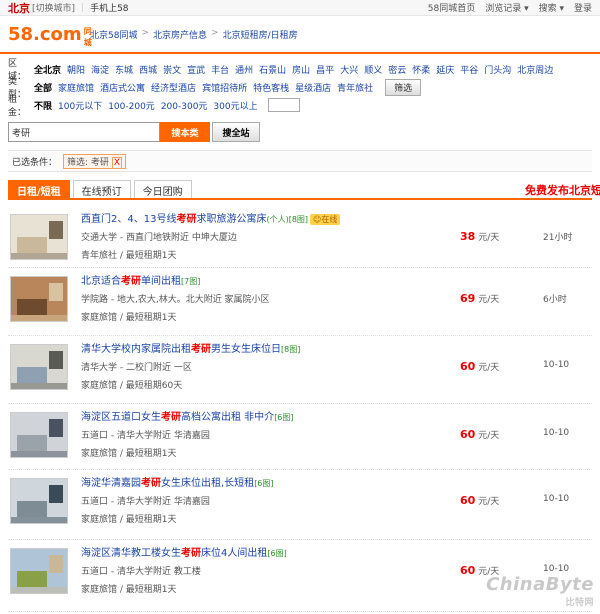  Describe the element at coordinates (445, 69) in the screenshot. I see `region-option: 延庆` at that location.